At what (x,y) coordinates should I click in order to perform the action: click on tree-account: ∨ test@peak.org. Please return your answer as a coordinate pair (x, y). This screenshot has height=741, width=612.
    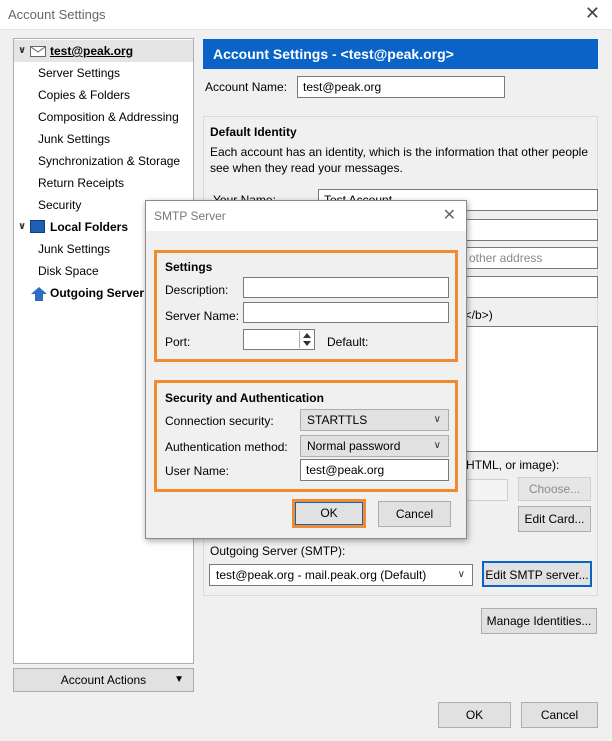
    Looking at the image, I should click on (103, 51).